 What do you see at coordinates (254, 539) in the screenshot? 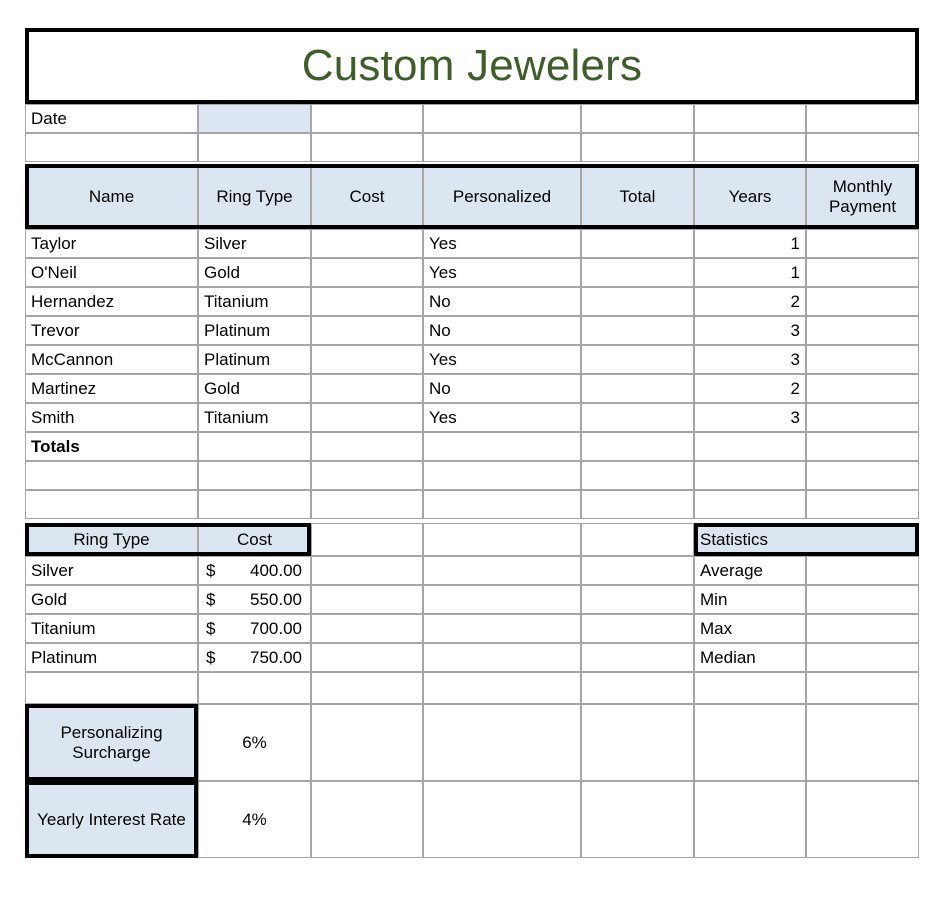
I see `price-header-cost: Cost` at bounding box center [254, 539].